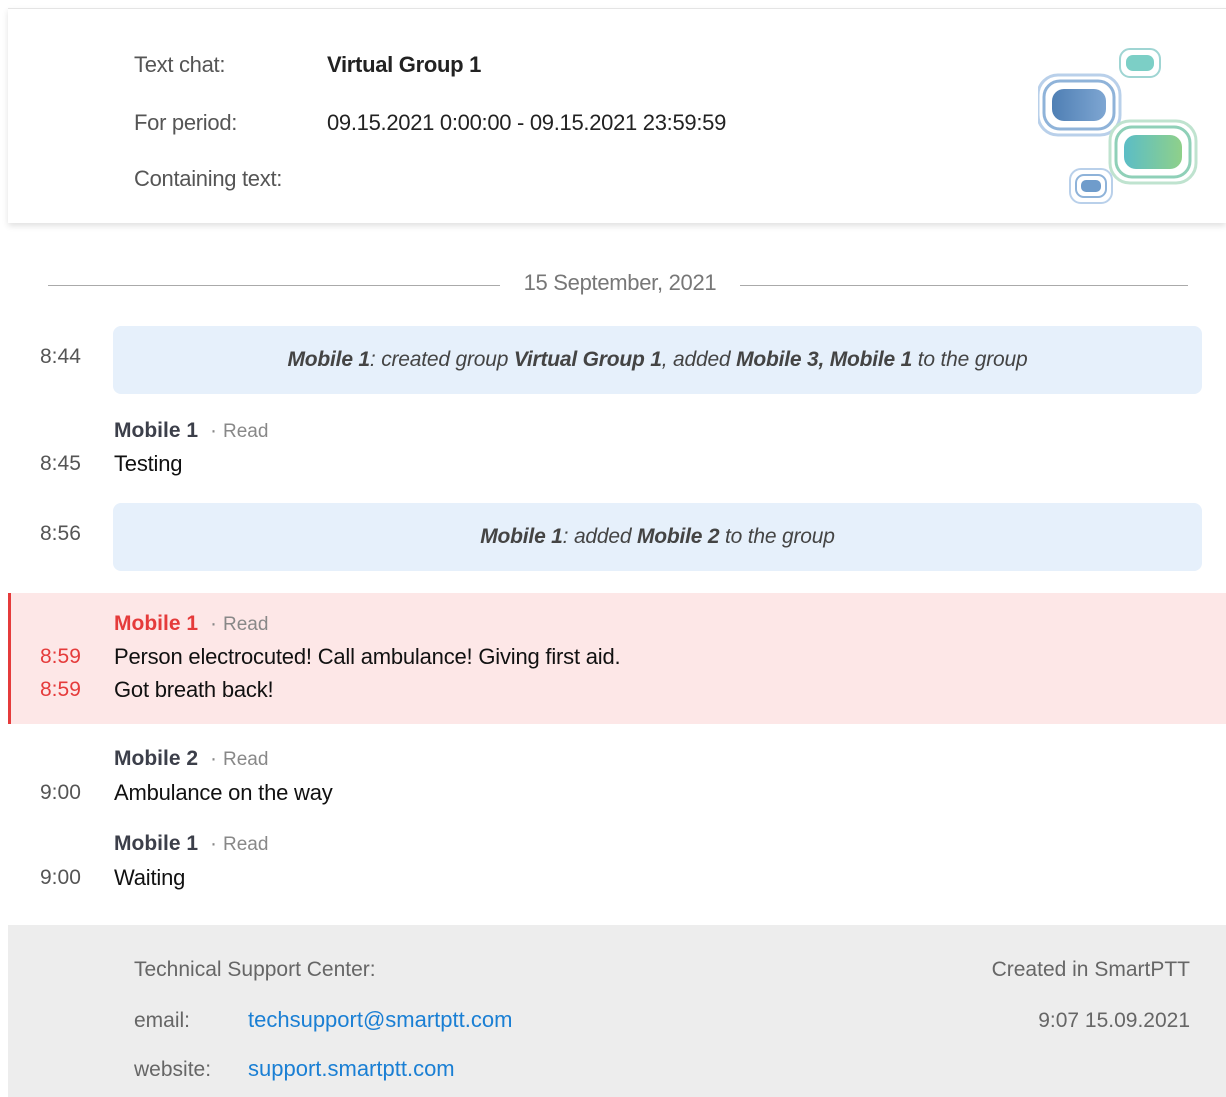  What do you see at coordinates (1090, 969) in the screenshot?
I see `created-in-label: Created in SmartPTT` at bounding box center [1090, 969].